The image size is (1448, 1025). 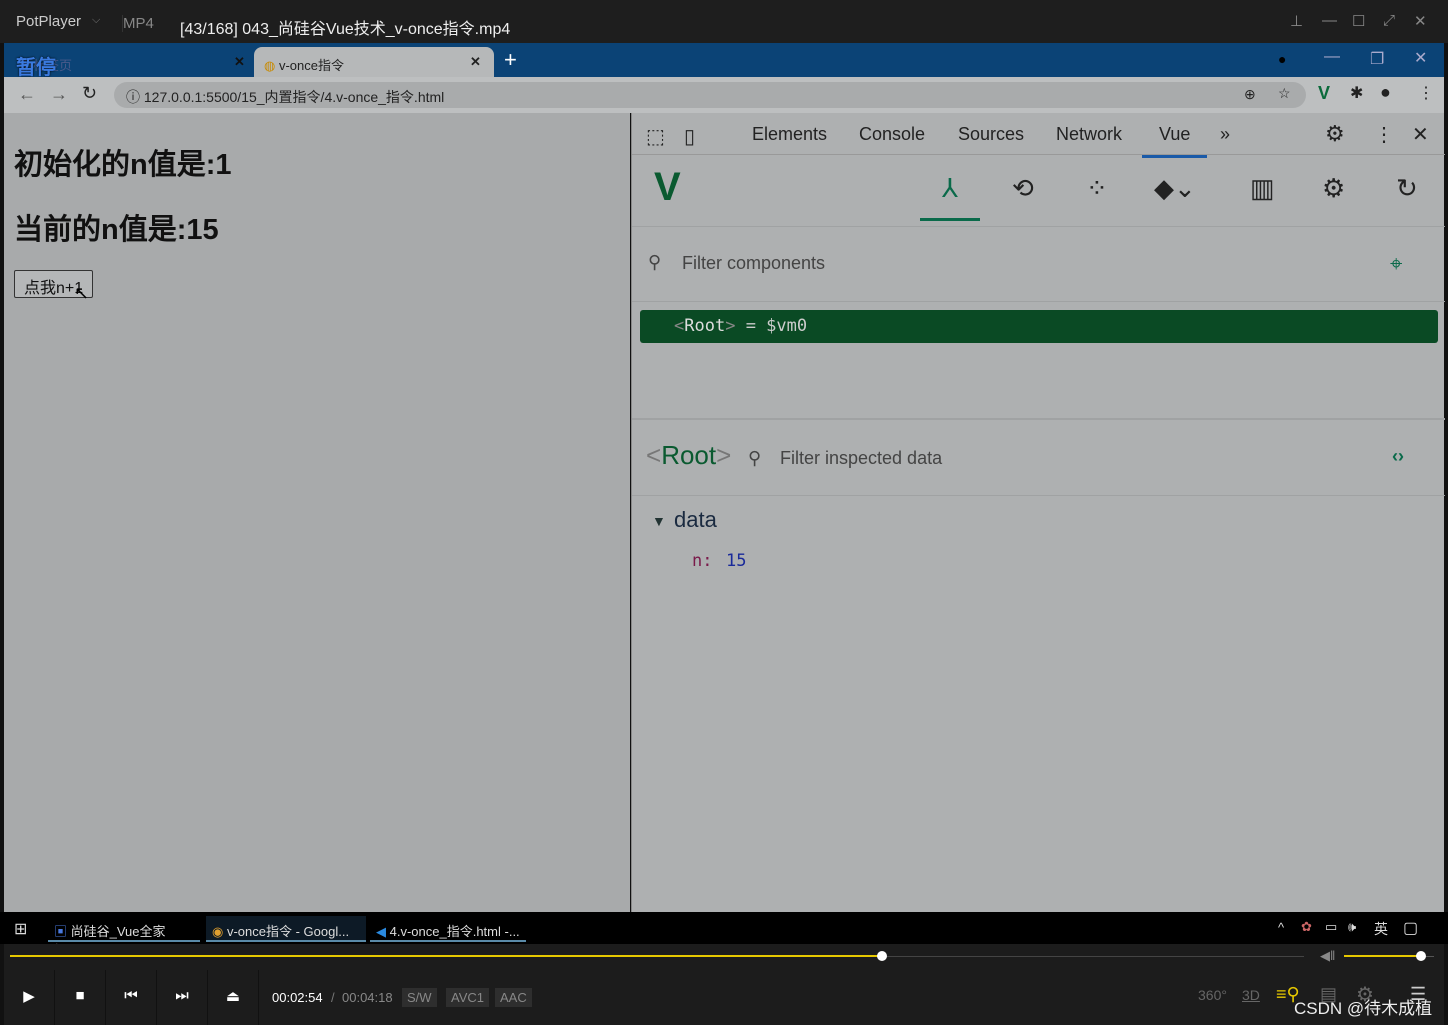 I want to click on filter-components-input: Filter components, so click(x=753, y=263).